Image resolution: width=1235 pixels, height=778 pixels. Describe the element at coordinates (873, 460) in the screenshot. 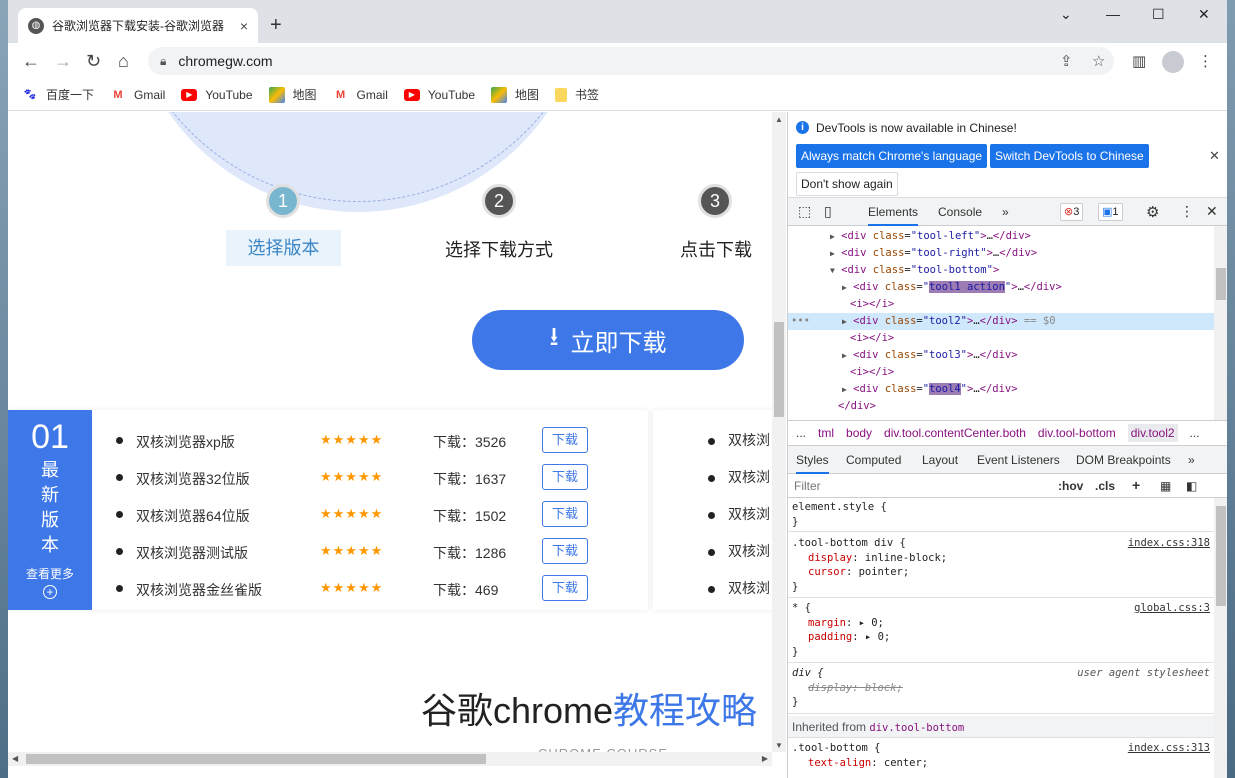

I see `tab-computed: Computed` at that location.